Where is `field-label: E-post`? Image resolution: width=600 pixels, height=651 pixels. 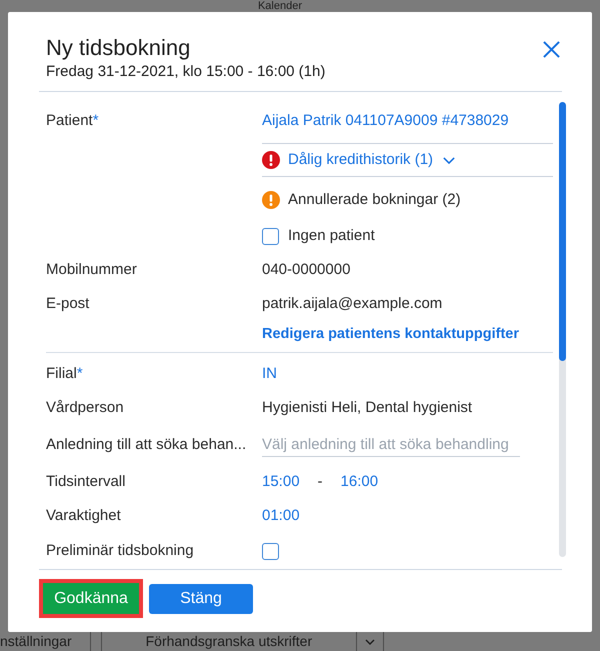
field-label: E-post is located at coordinates (68, 303).